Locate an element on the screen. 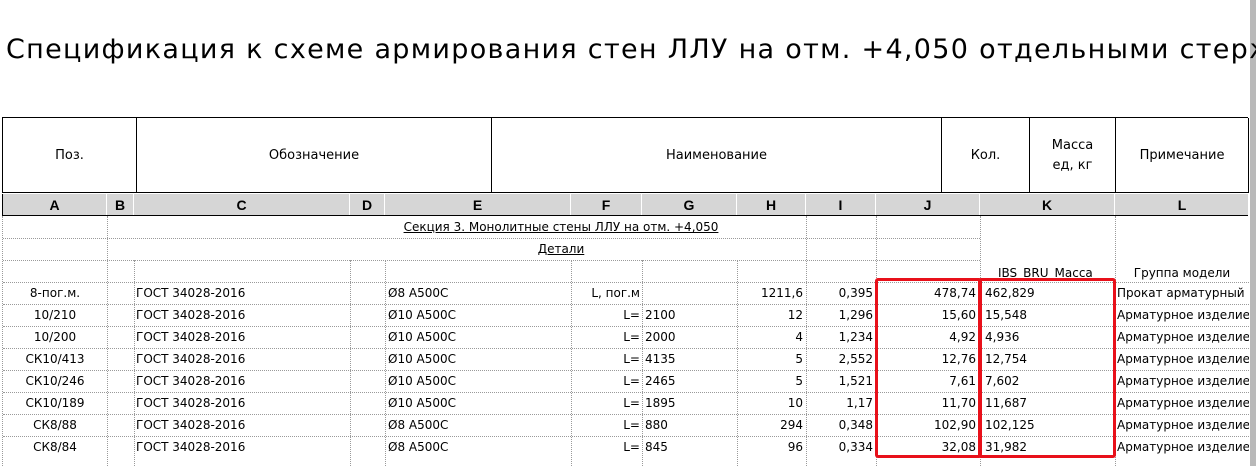 The width and height of the screenshot is (1256, 466). cell-unit-mass: 0,334 is located at coordinates (839, 447).